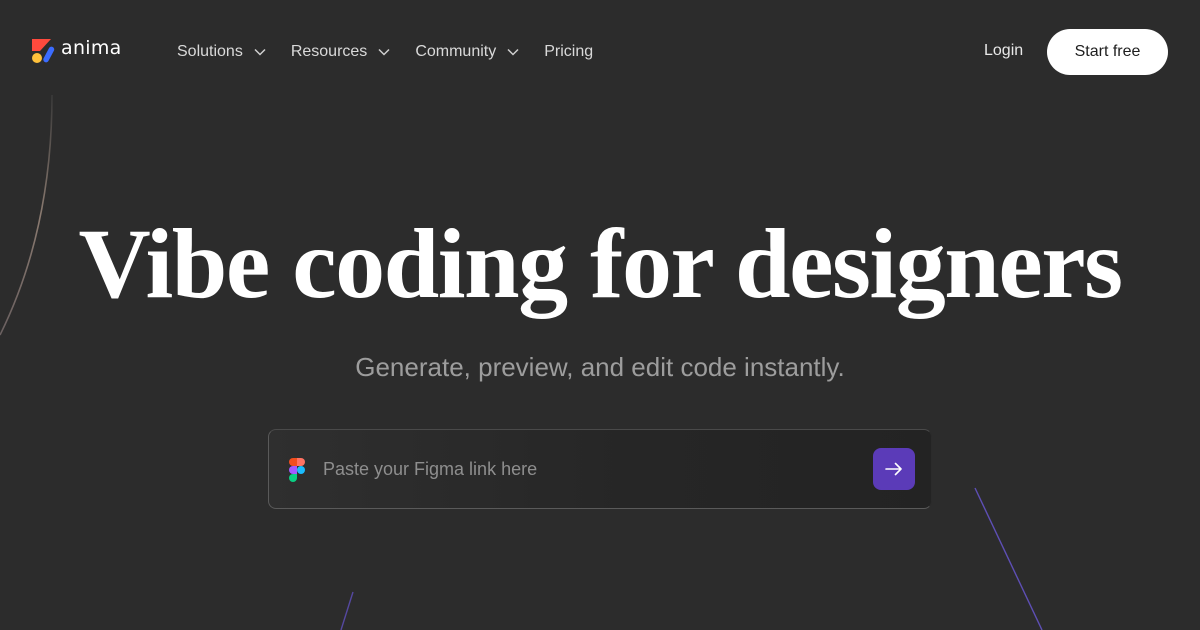  I want to click on brand-logo: anima, so click(76, 51).